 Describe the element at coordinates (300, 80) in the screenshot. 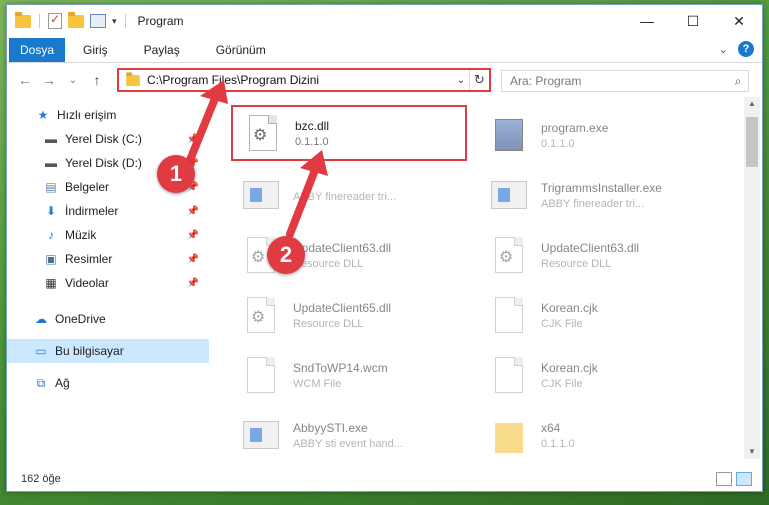

I see `address-path: C:\Program Files\Program Dizini` at that location.